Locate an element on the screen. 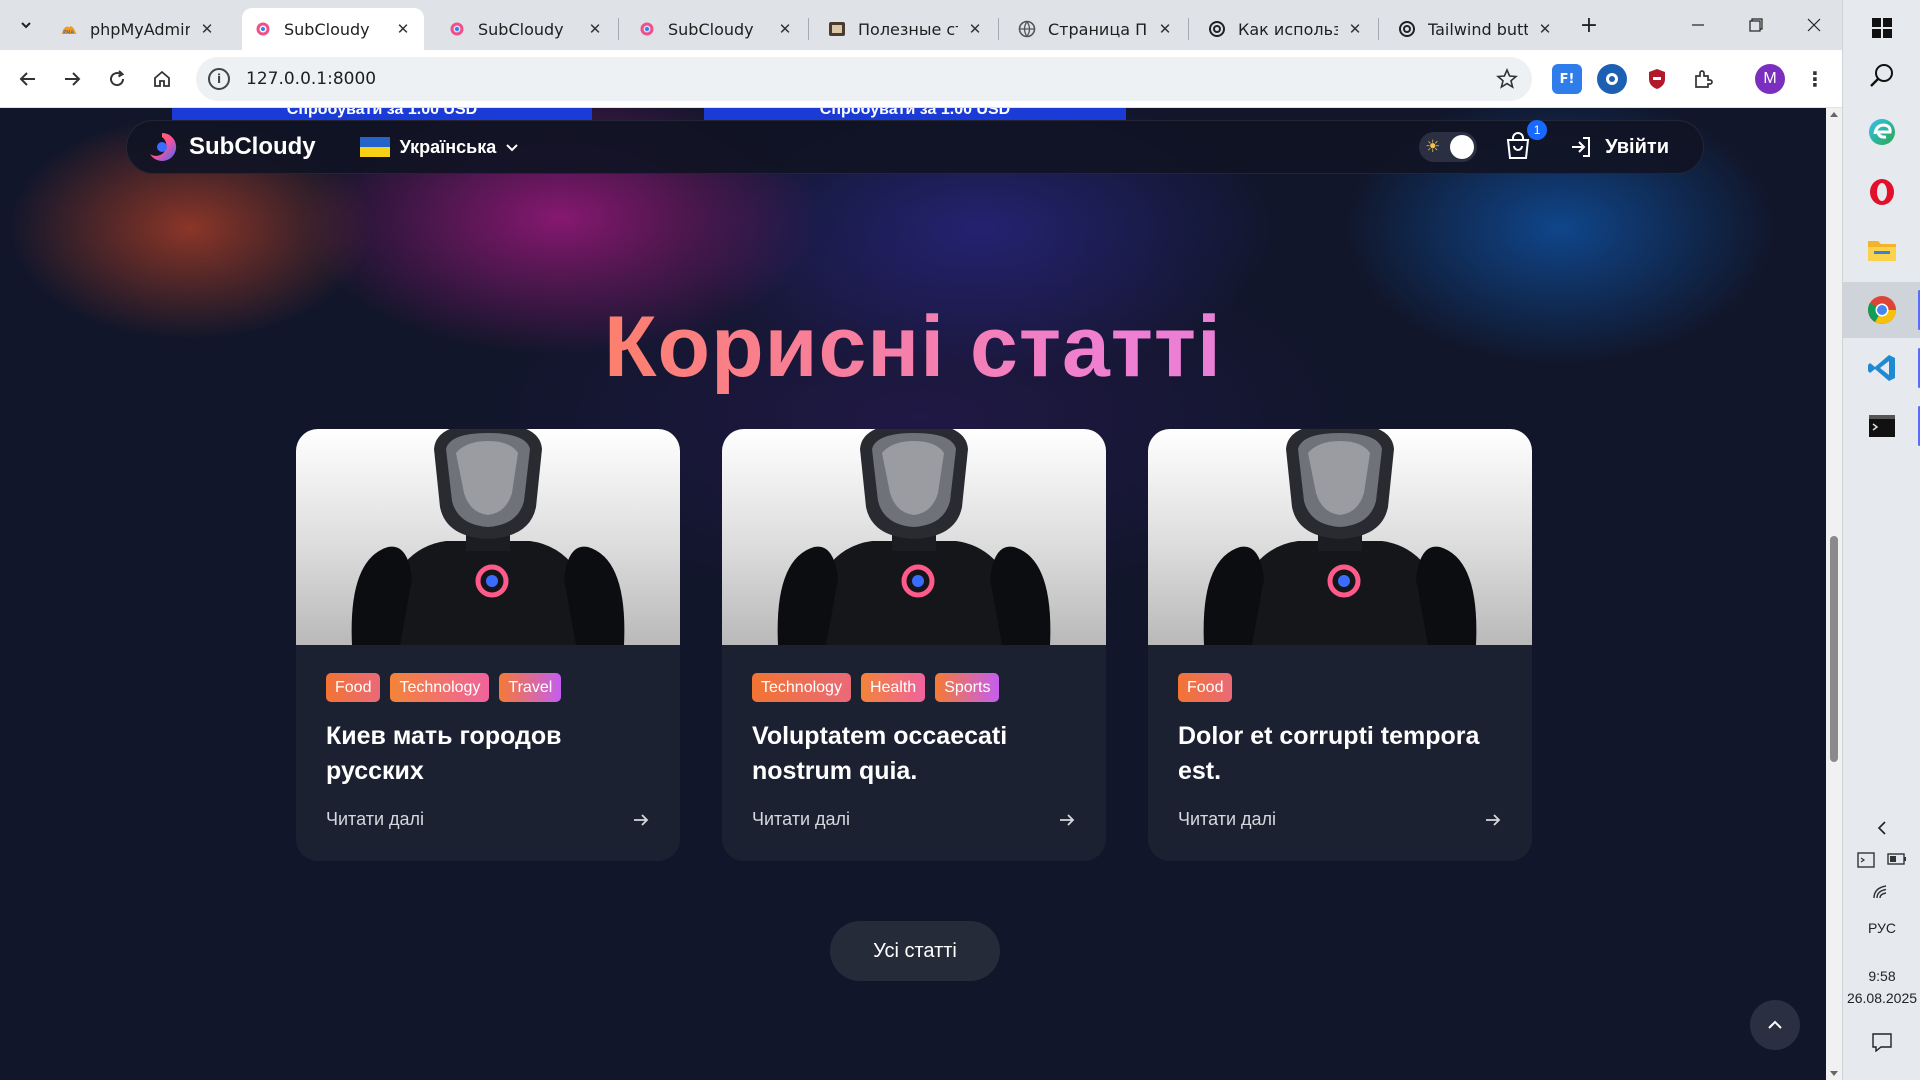 This screenshot has width=1920, height=1080. taskbar-chrome is located at coordinates (1881, 310).